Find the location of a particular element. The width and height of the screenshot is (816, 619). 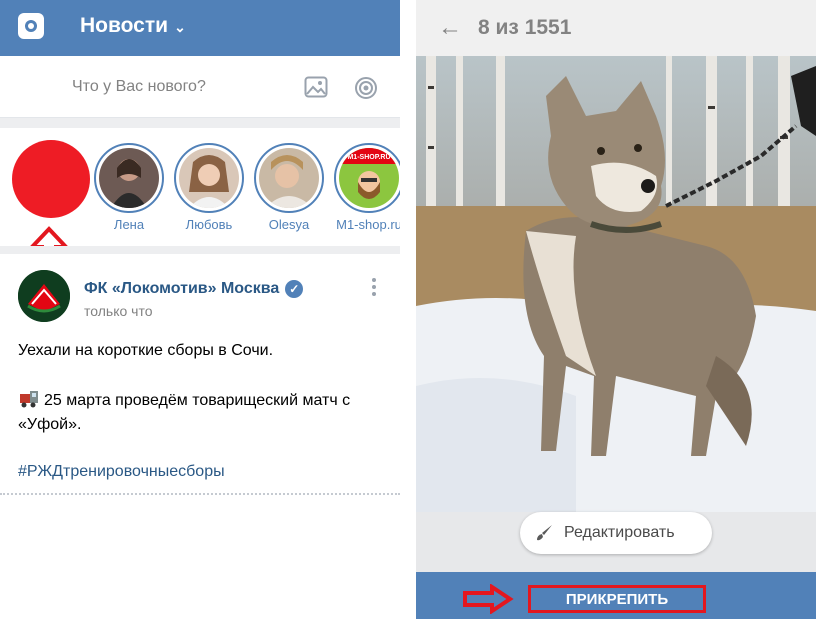

camera-icon is located at coordinates (31, 26).